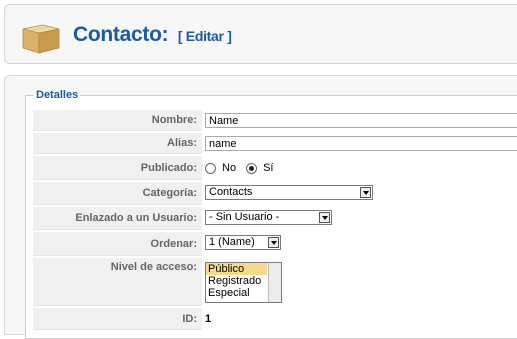 The height and width of the screenshot is (339, 517). Describe the element at coordinates (232, 242) in the screenshot. I see `ordenar-selected-value: 1 (Name)` at that location.